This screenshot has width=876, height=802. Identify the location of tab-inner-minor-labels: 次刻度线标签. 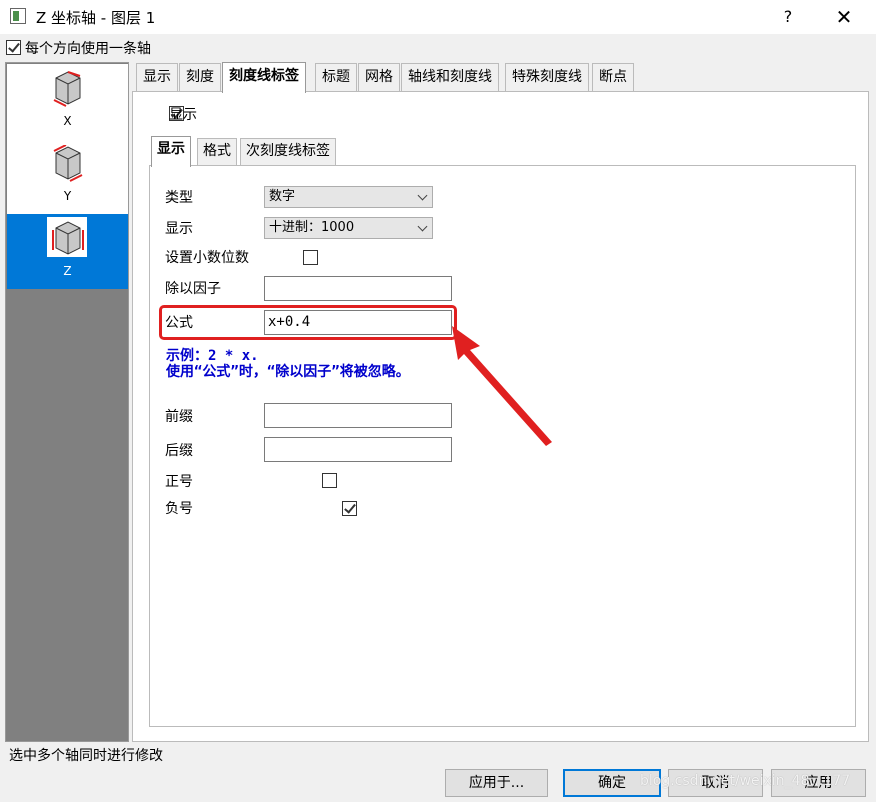
(288, 151).